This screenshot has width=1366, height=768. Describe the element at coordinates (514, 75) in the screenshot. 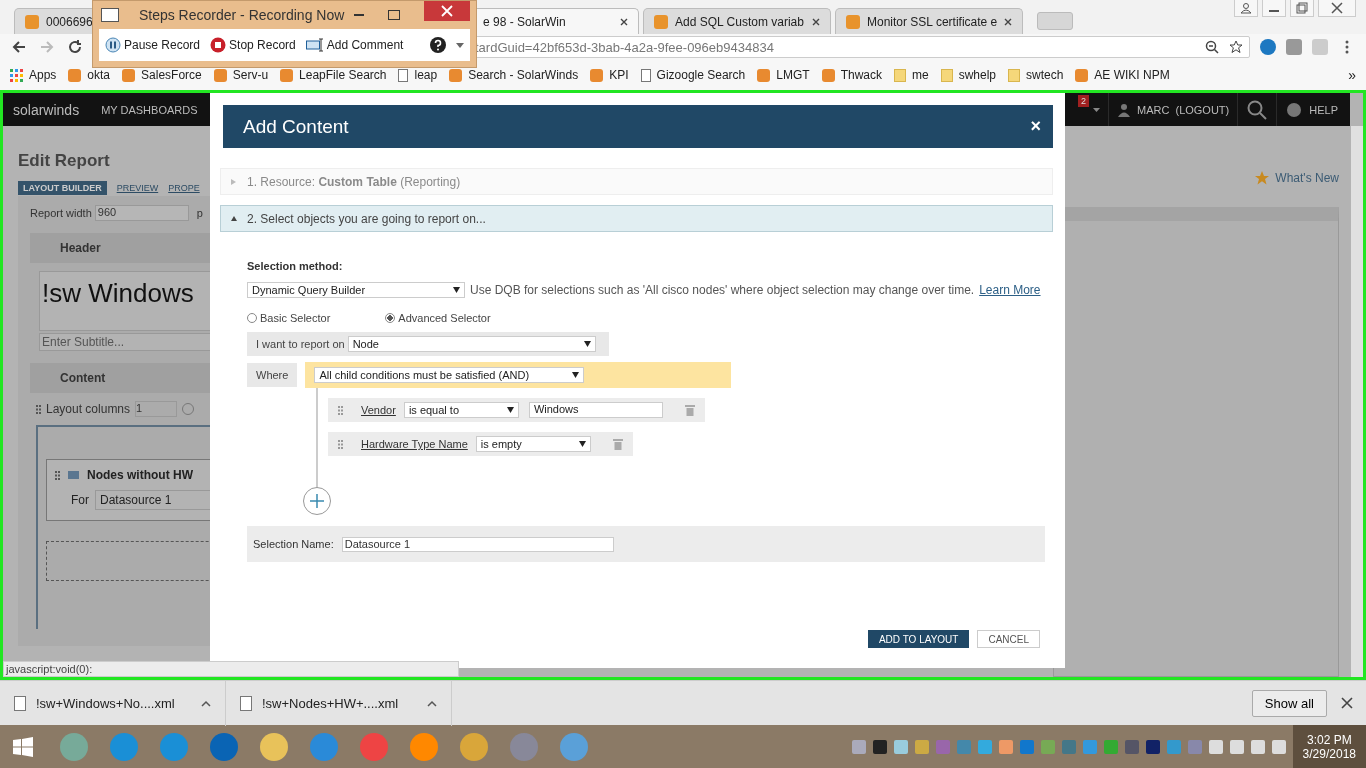

I see `bookmark: Search - SolarWinds` at that location.